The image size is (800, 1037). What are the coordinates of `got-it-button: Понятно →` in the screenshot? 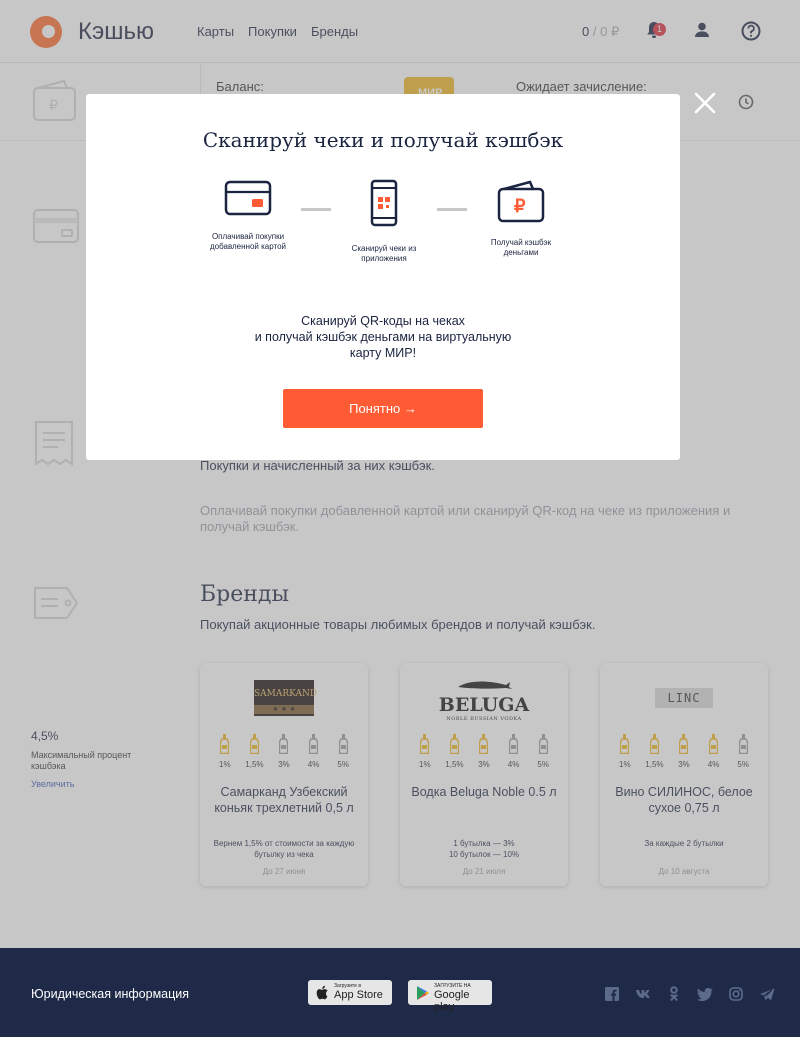 It's located at (383, 408).